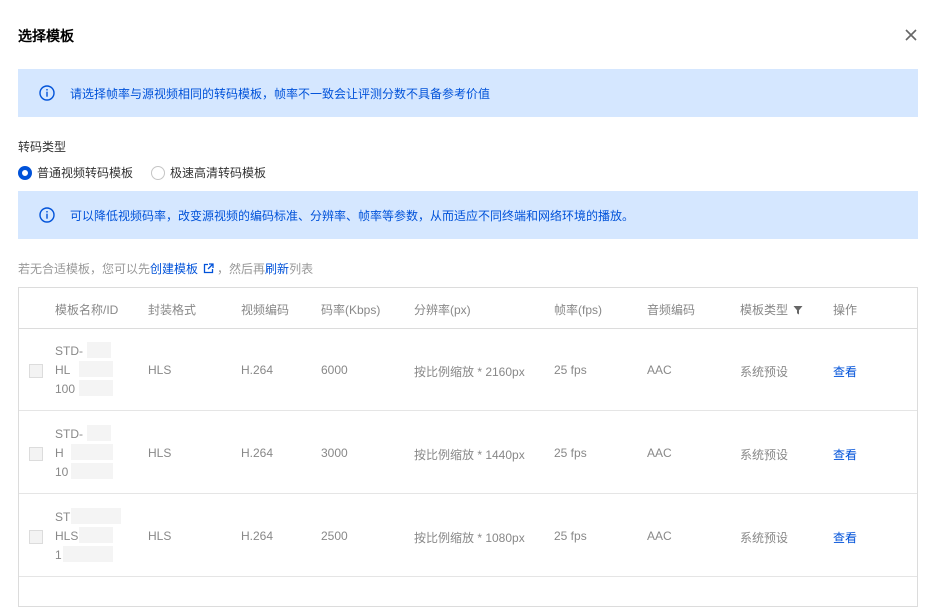 Image resolution: width=932 pixels, height=607 pixels. What do you see at coordinates (764, 310) in the screenshot?
I see `column-header-type-label: 模板类型` at bounding box center [764, 310].